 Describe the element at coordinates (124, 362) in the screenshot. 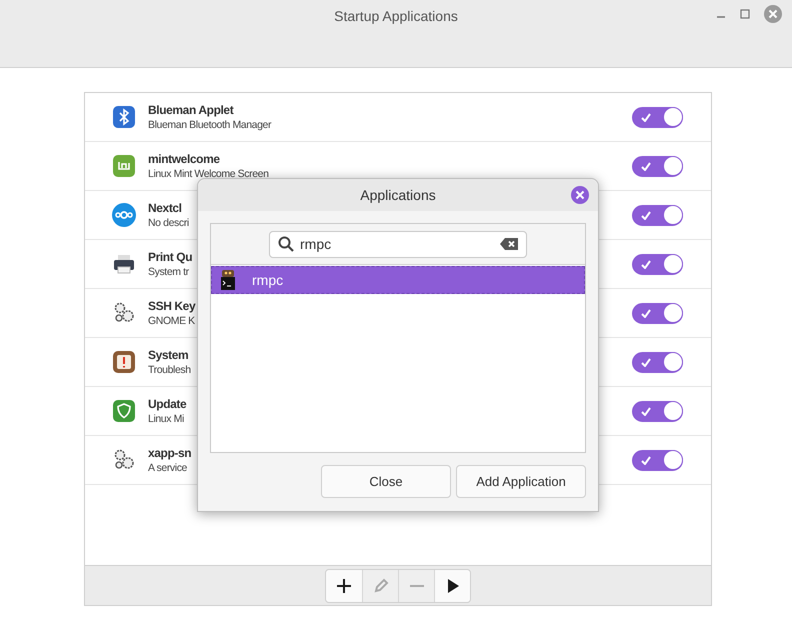

I see `warning-icon` at that location.